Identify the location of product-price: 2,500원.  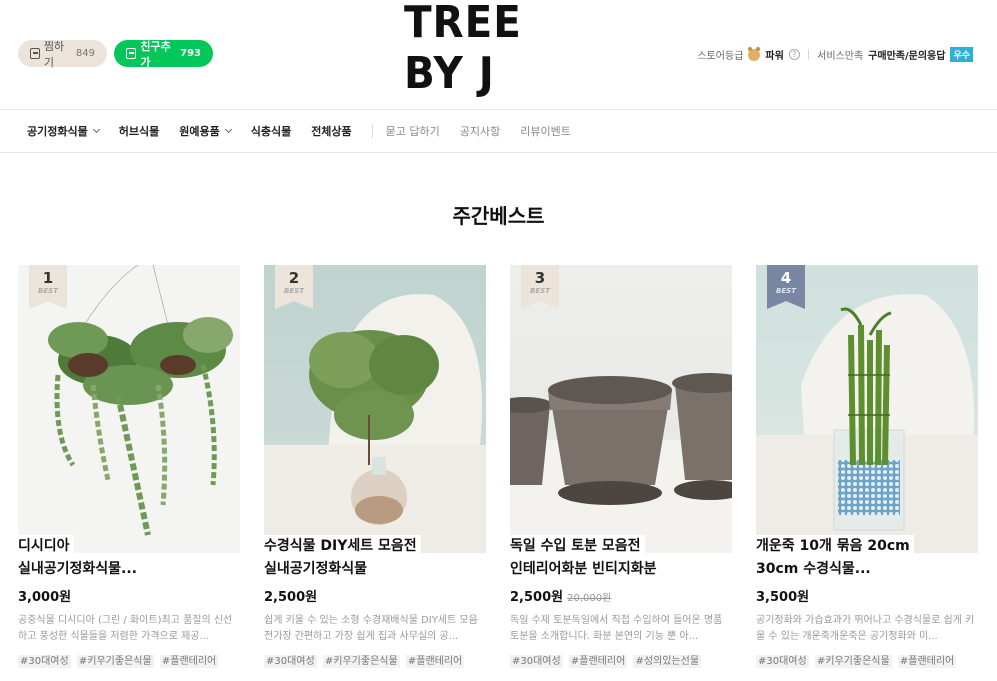
(375, 595).